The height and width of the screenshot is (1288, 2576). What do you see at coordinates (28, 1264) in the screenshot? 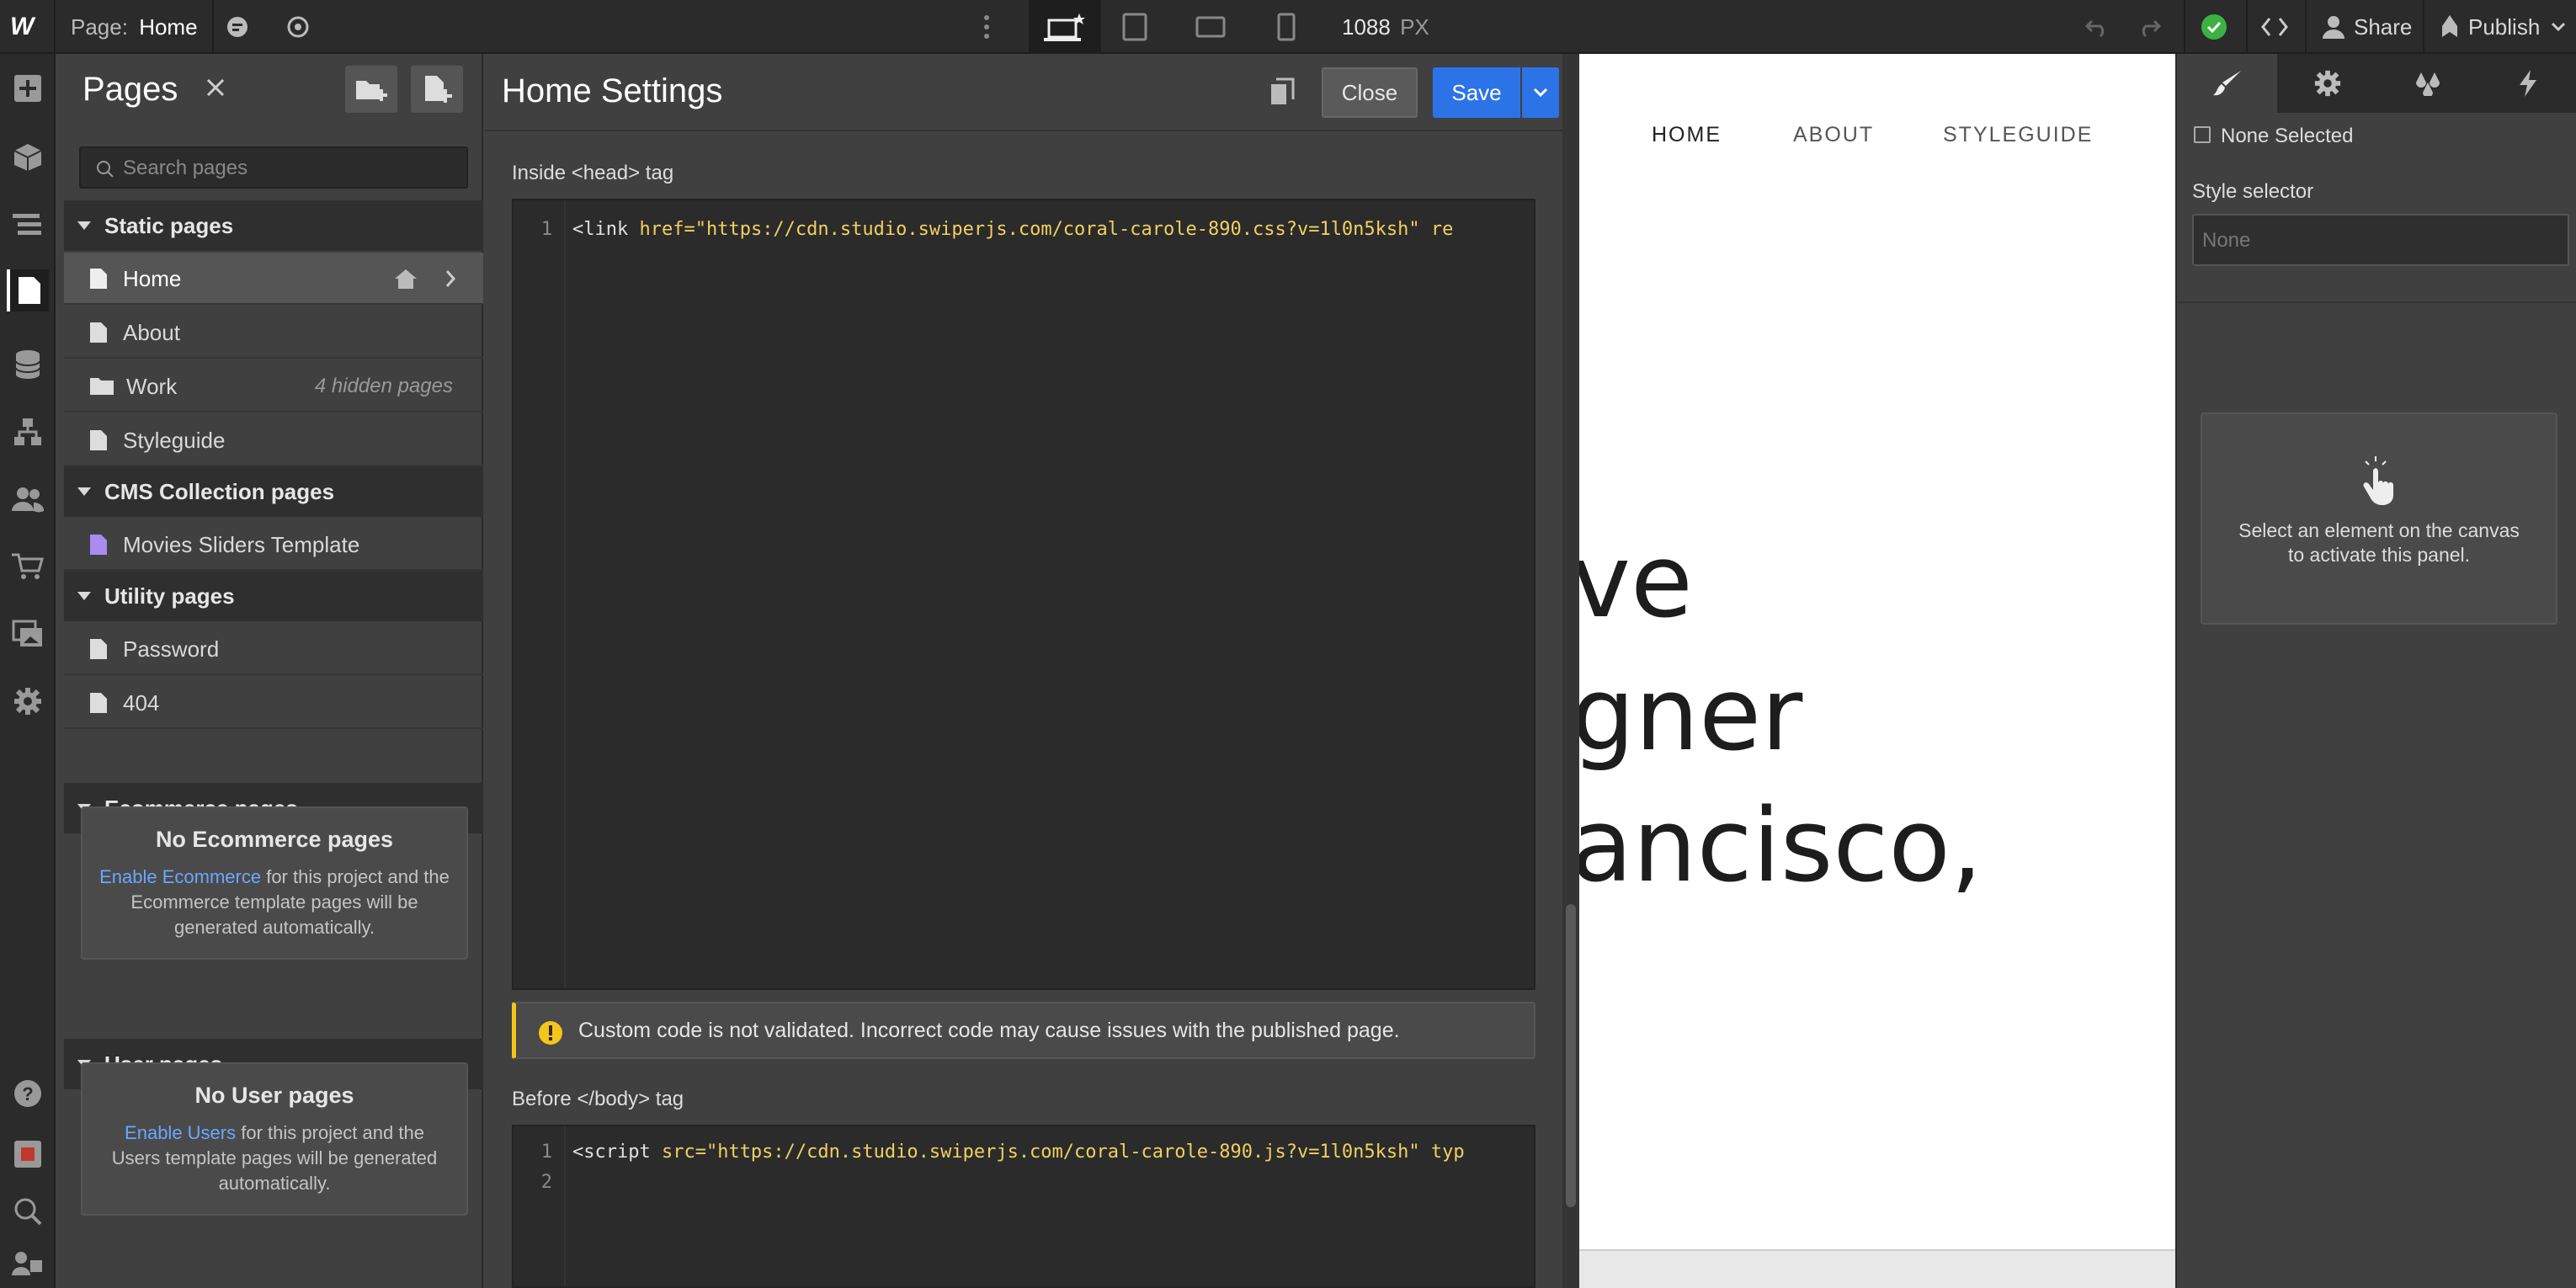
I see `audit-icon` at bounding box center [28, 1264].